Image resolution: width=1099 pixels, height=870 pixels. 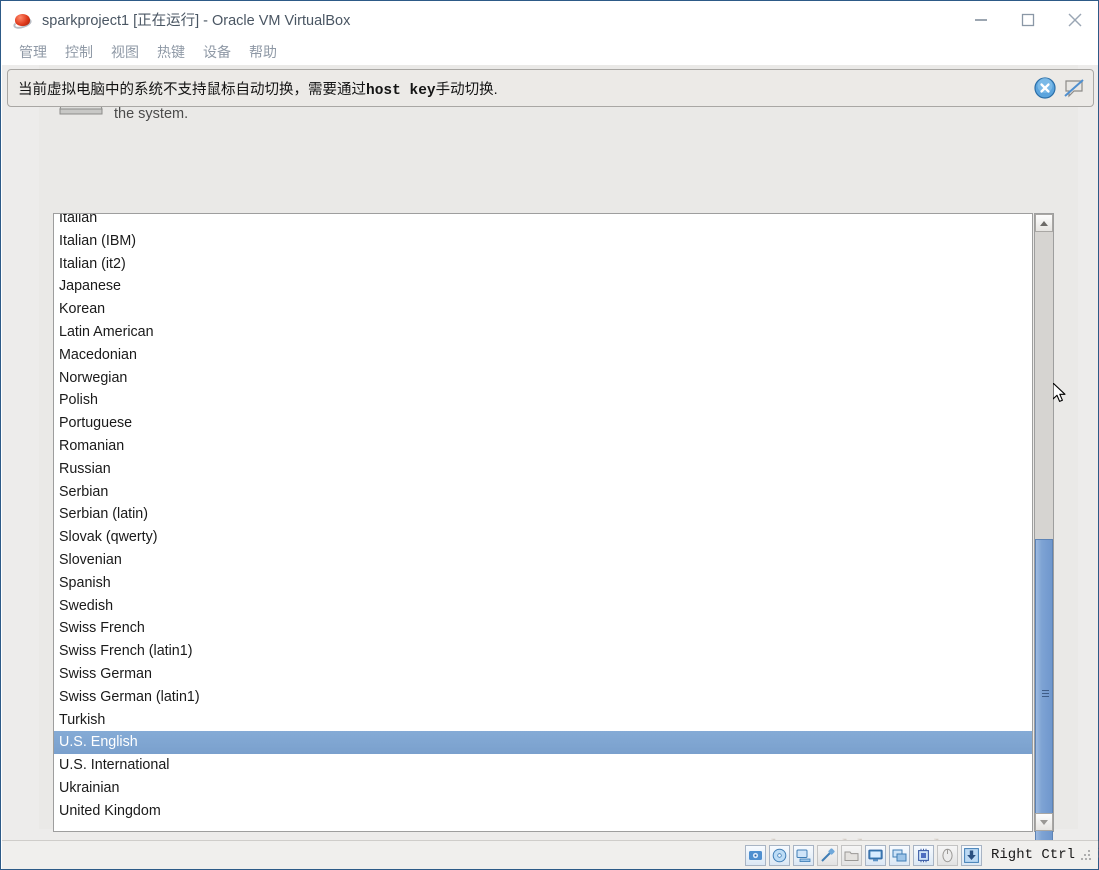 What do you see at coordinates (543, 583) in the screenshot?
I see `keyboard-layout-item: Spanish` at bounding box center [543, 583].